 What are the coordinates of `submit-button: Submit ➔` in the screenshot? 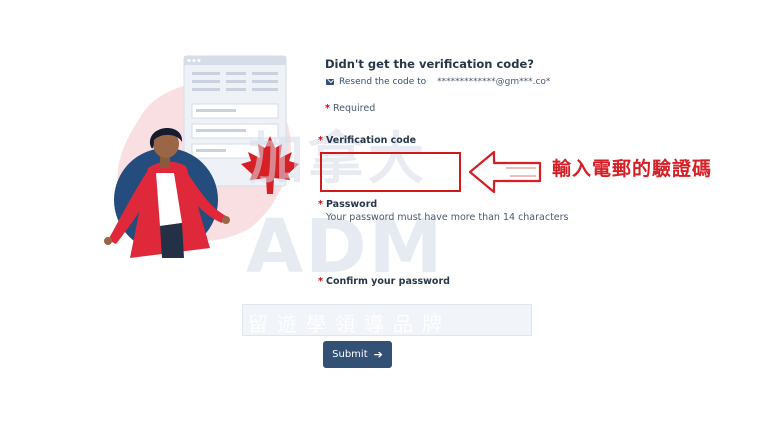 It's located at (357, 354).